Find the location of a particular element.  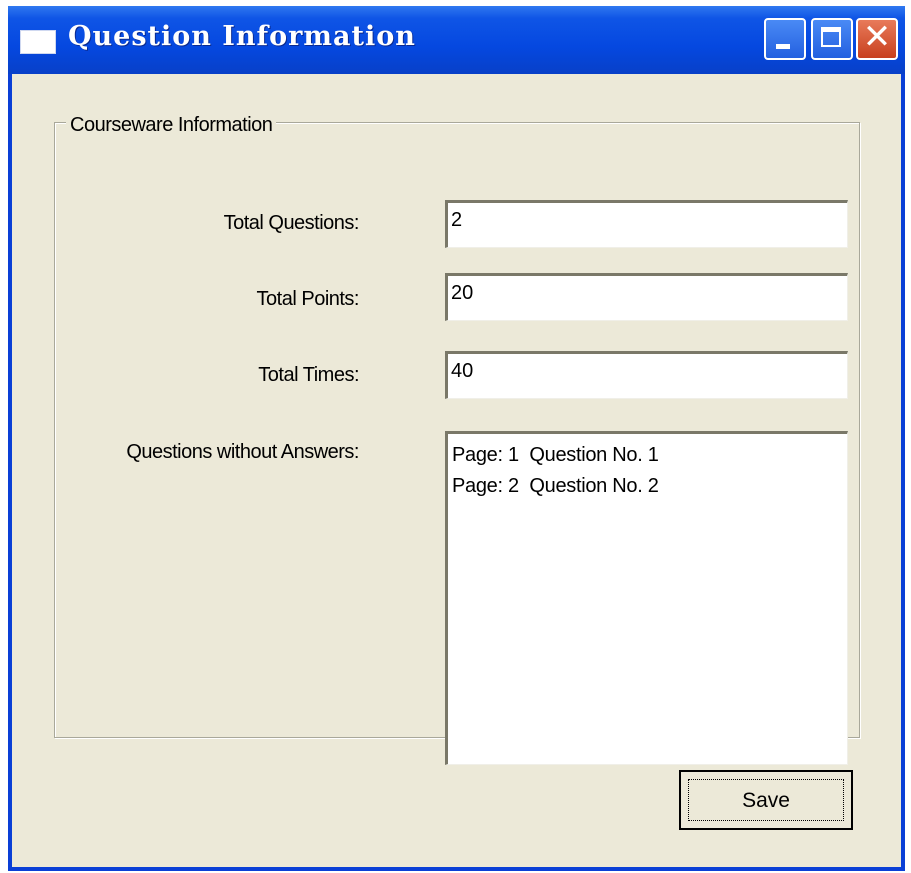

close-icon: ✕ is located at coordinates (877, 37).